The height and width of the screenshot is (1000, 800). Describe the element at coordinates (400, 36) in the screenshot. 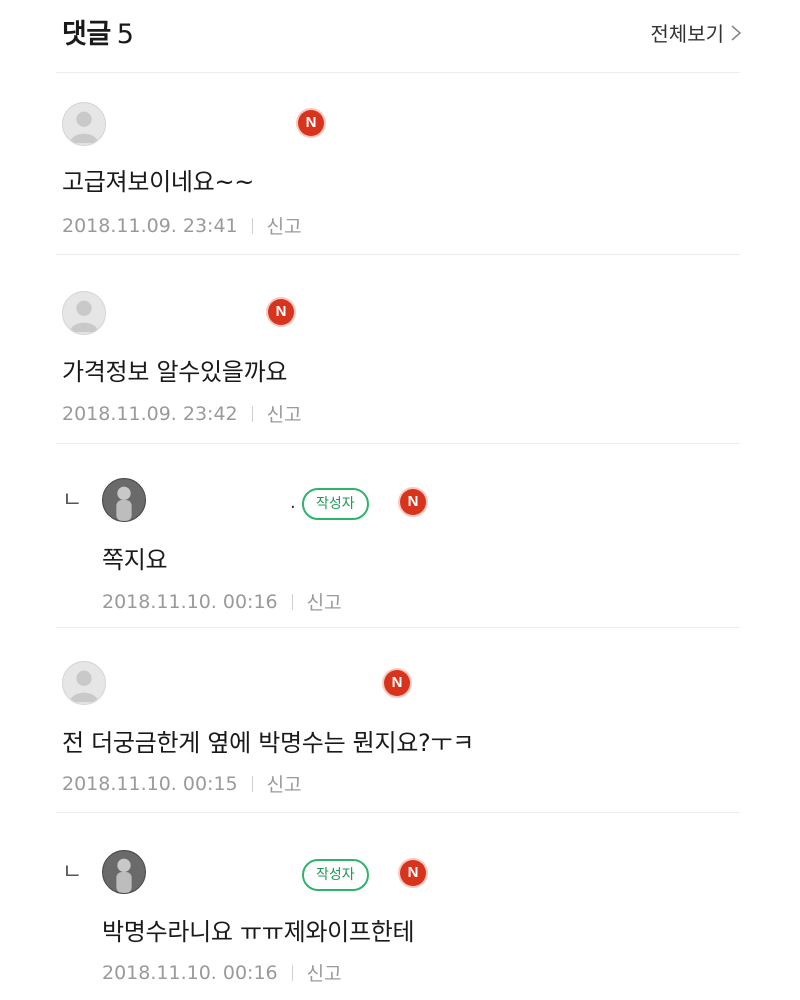

I see `comments-header: 댓글 5 전체보기` at that location.